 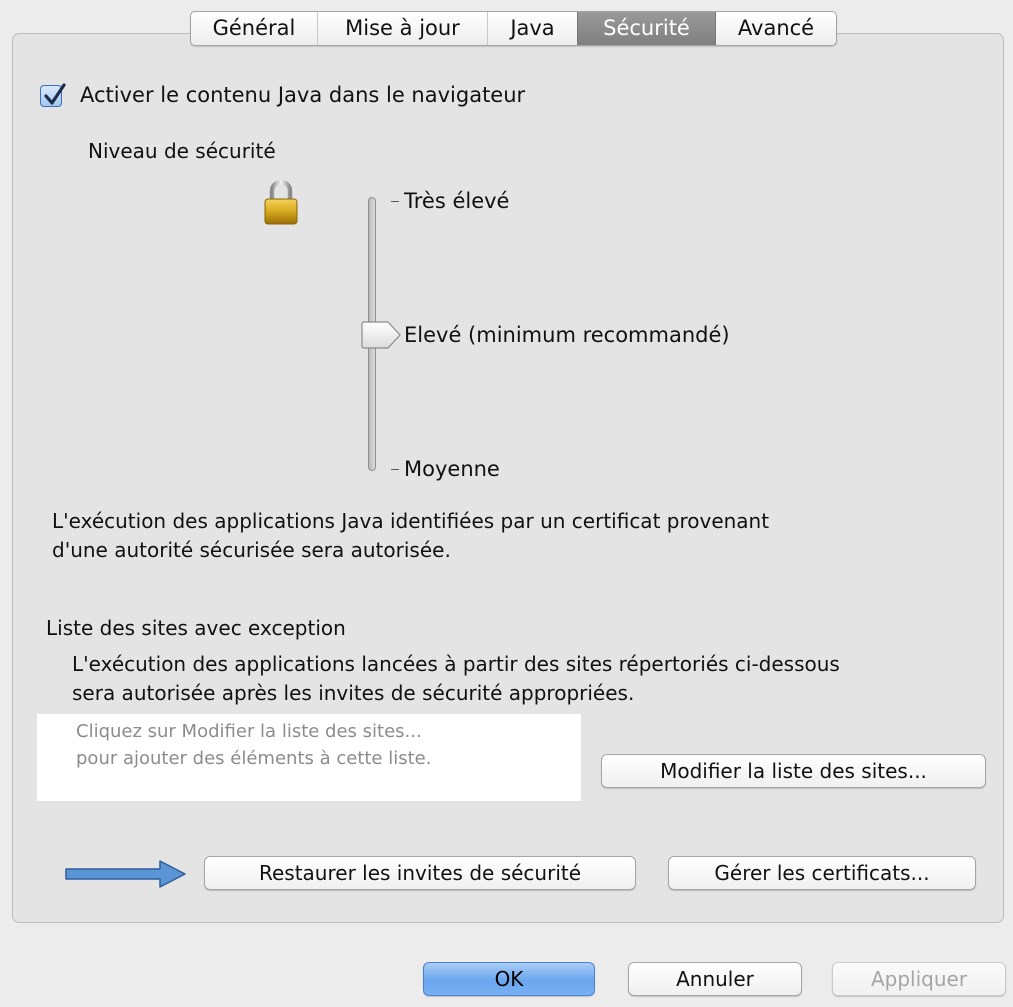 I want to click on tab-advanced: Avancé, so click(x=775, y=28).